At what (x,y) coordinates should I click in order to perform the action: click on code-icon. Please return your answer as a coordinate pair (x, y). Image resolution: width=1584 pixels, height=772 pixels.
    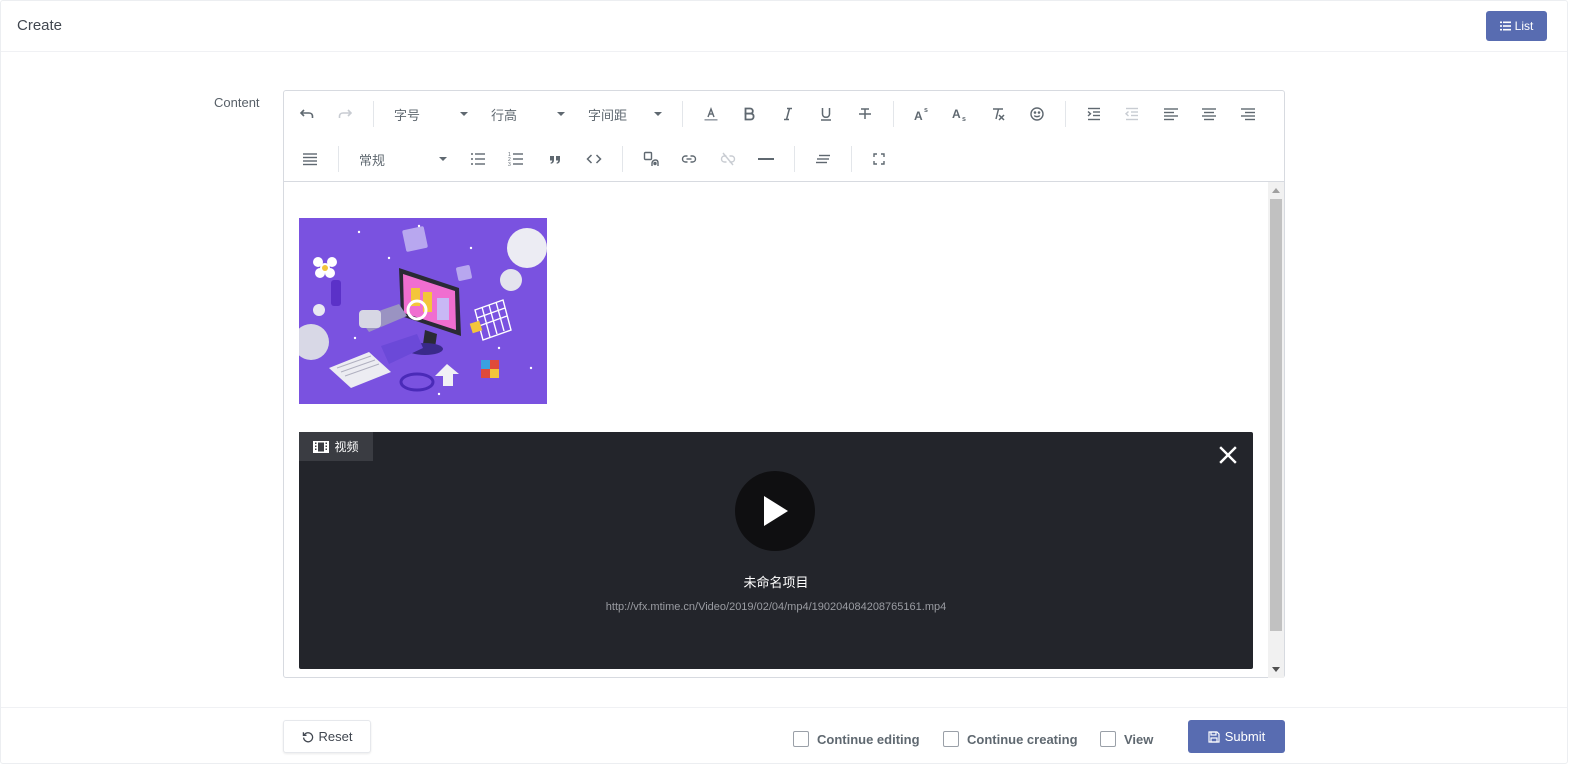
    Looking at the image, I should click on (594, 159).